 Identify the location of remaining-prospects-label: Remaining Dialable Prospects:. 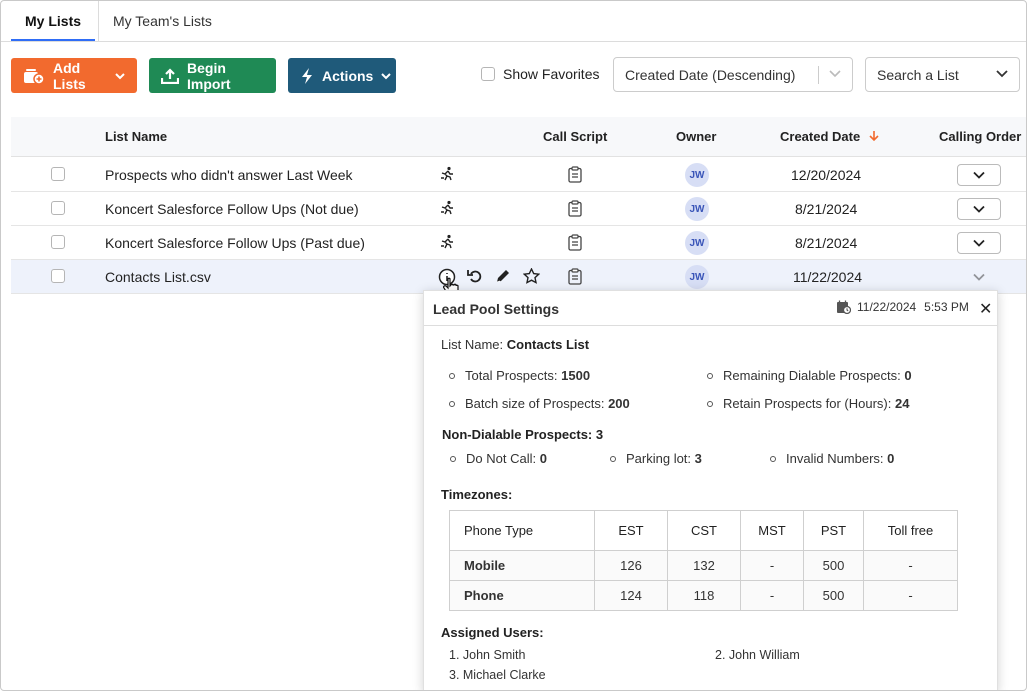
(812, 375).